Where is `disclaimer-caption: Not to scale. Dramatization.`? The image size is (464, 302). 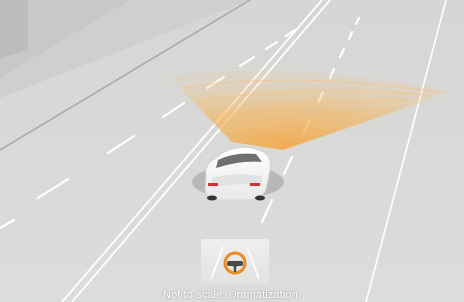
disclaimer-caption: Not to scale. Dramatization. is located at coordinates (232, 295).